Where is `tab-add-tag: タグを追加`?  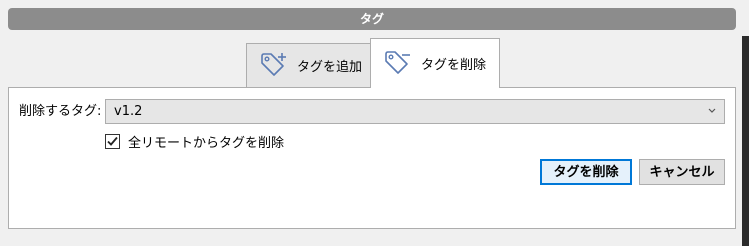 tab-add-tag: タグを追加 is located at coordinates (308, 65).